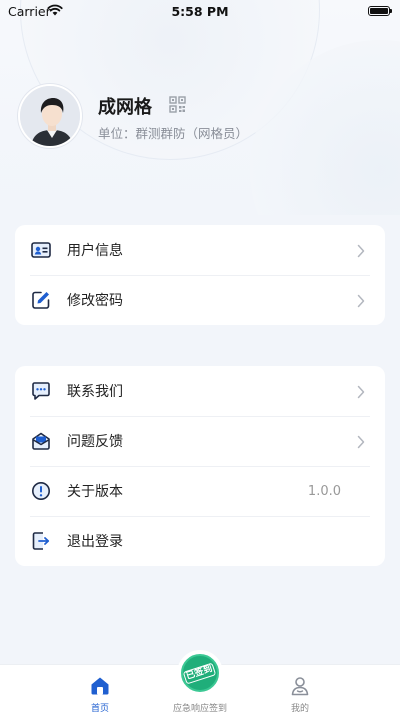  I want to click on clock: 5:58 PM, so click(200, 11).